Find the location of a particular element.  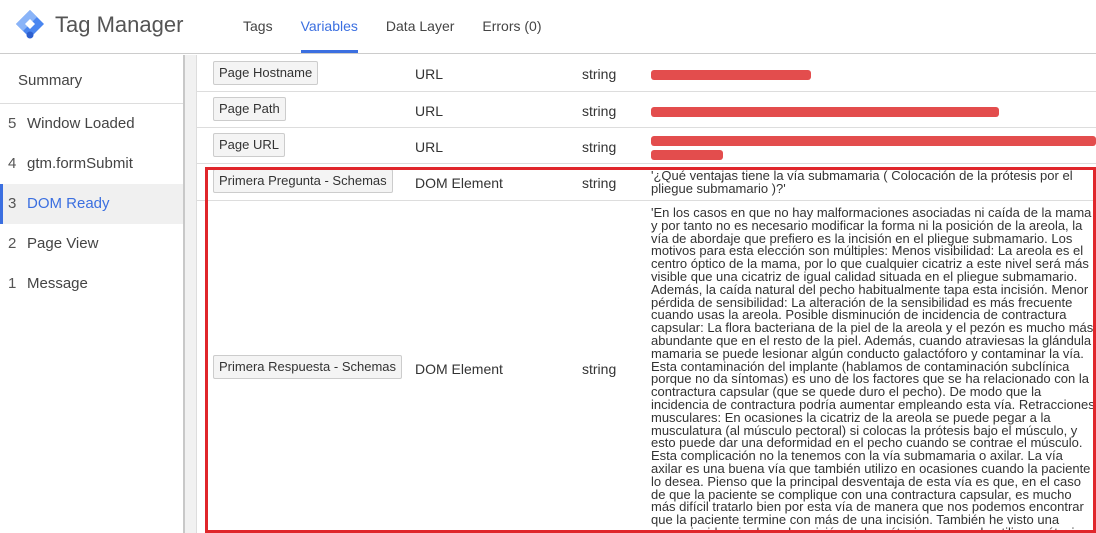

tab-bar: Tags Variables Data Layer Errors (0) is located at coordinates (392, 27).